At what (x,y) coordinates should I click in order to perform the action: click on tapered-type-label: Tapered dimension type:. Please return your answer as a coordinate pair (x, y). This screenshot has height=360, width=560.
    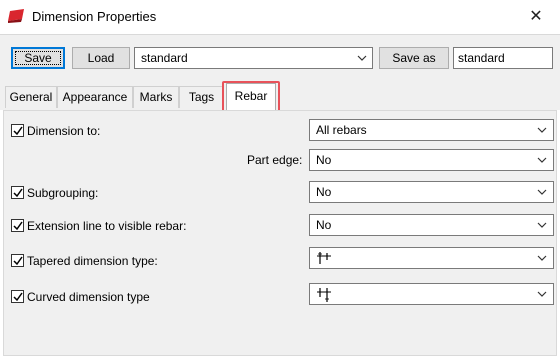
    Looking at the image, I should click on (92, 261).